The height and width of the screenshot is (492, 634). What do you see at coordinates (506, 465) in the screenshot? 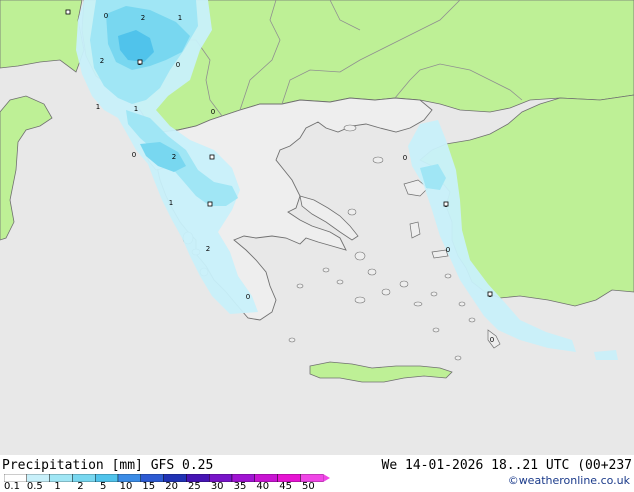
I see `valid-time: We 14-01-2026 18..21 UTC (00+237` at bounding box center [506, 465].